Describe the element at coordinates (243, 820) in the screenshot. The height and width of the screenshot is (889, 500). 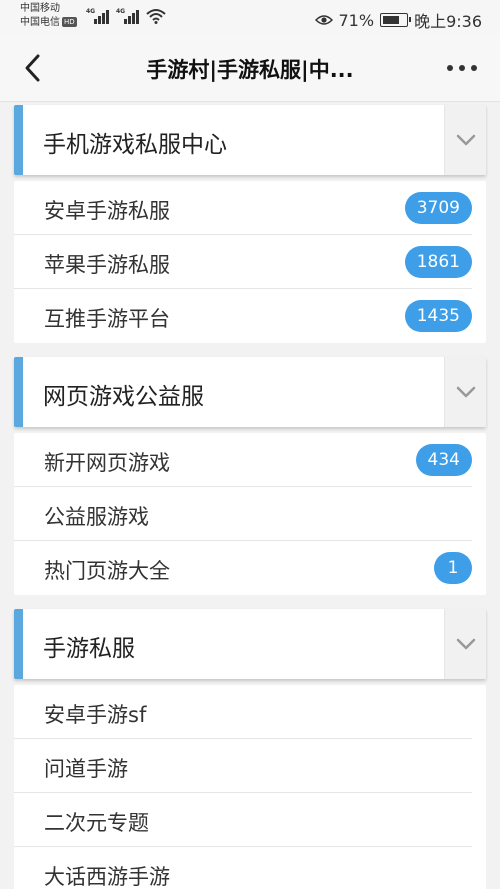
I see `list-item: 二次元专题` at that location.